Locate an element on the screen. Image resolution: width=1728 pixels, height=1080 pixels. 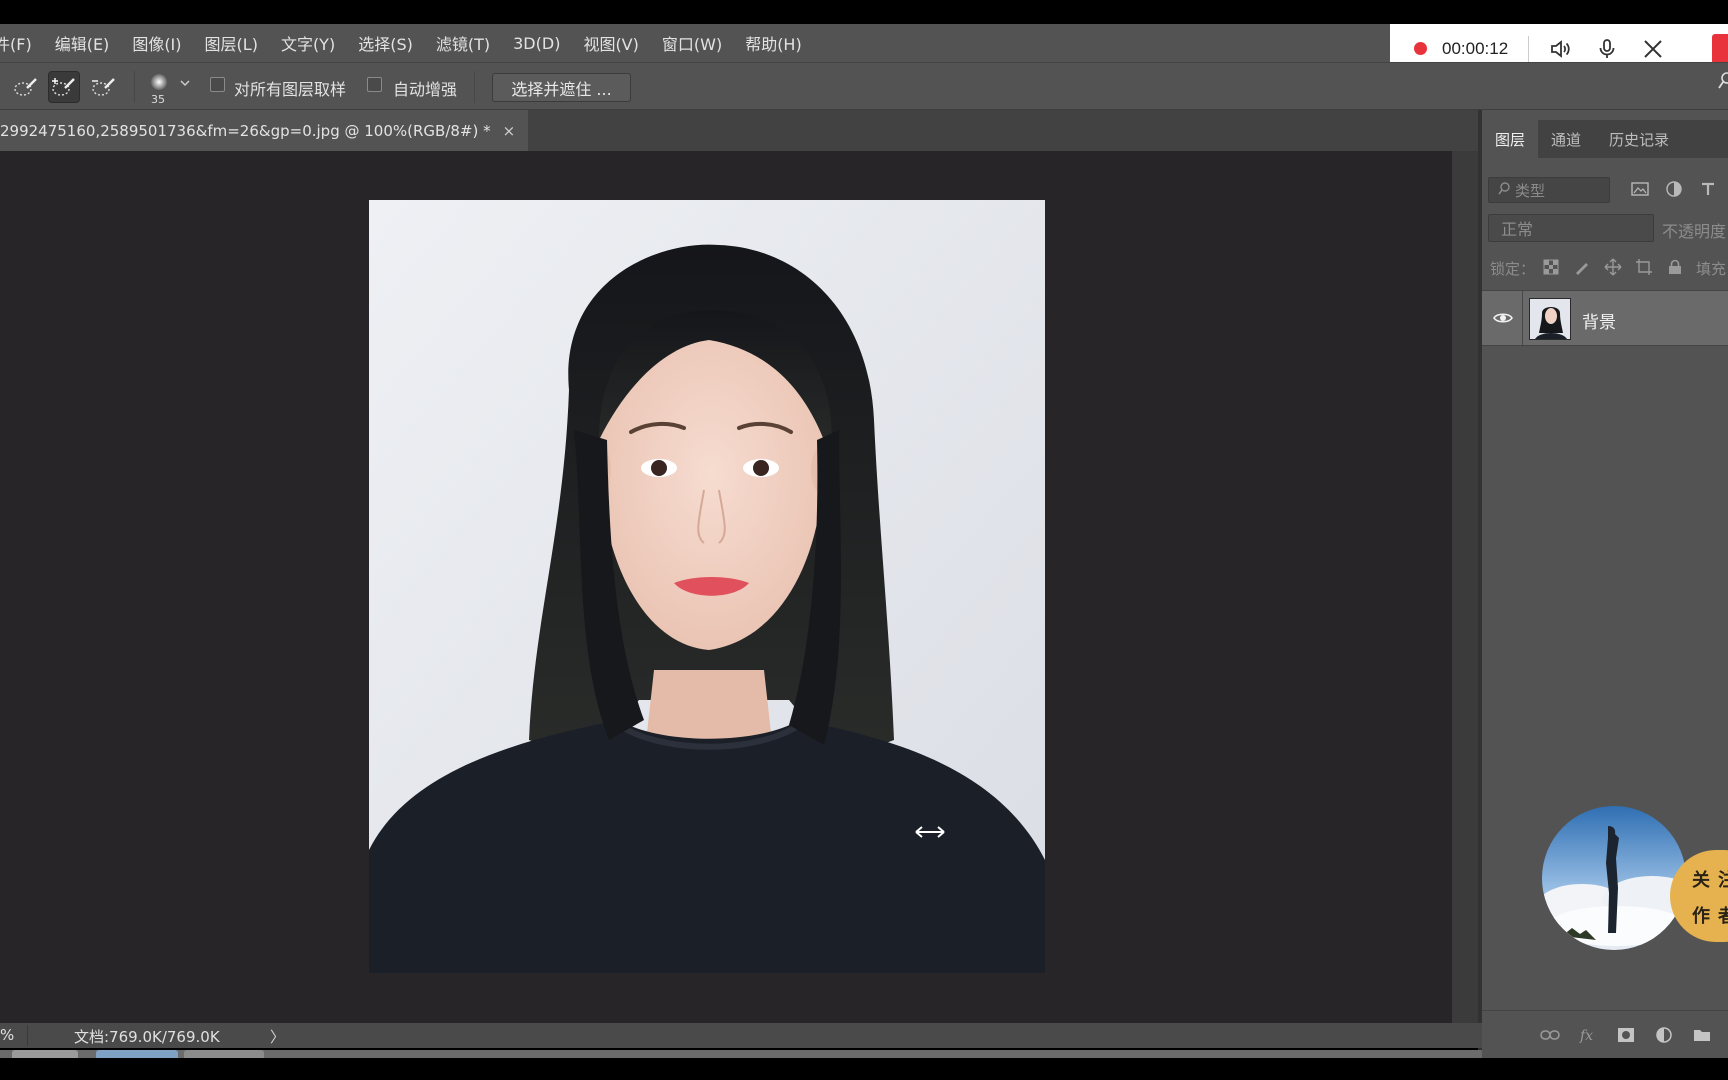
menu-type: 文字(Y) is located at coordinates (308, 43).